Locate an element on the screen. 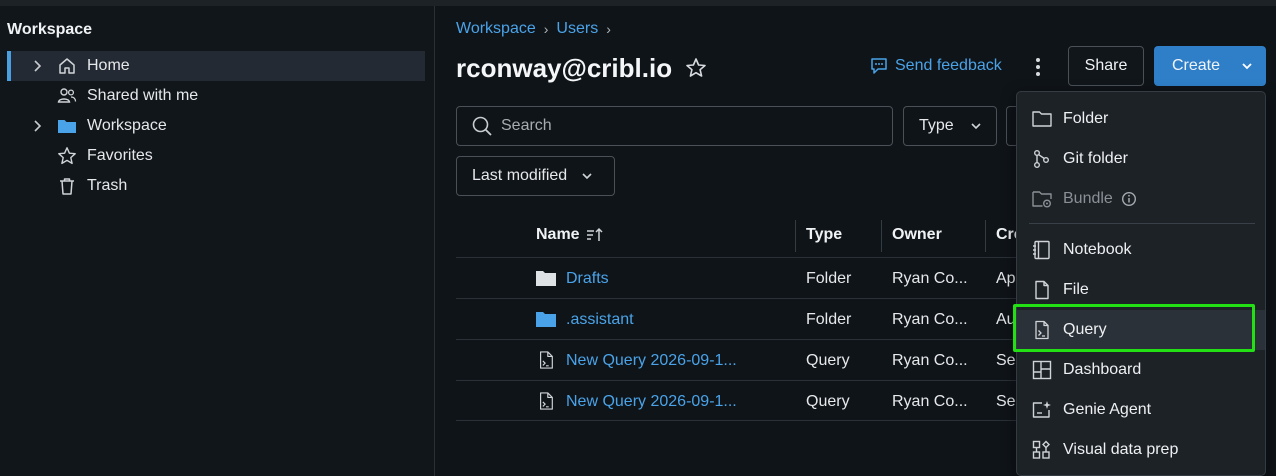  sort-label: Last modified is located at coordinates (520, 175).